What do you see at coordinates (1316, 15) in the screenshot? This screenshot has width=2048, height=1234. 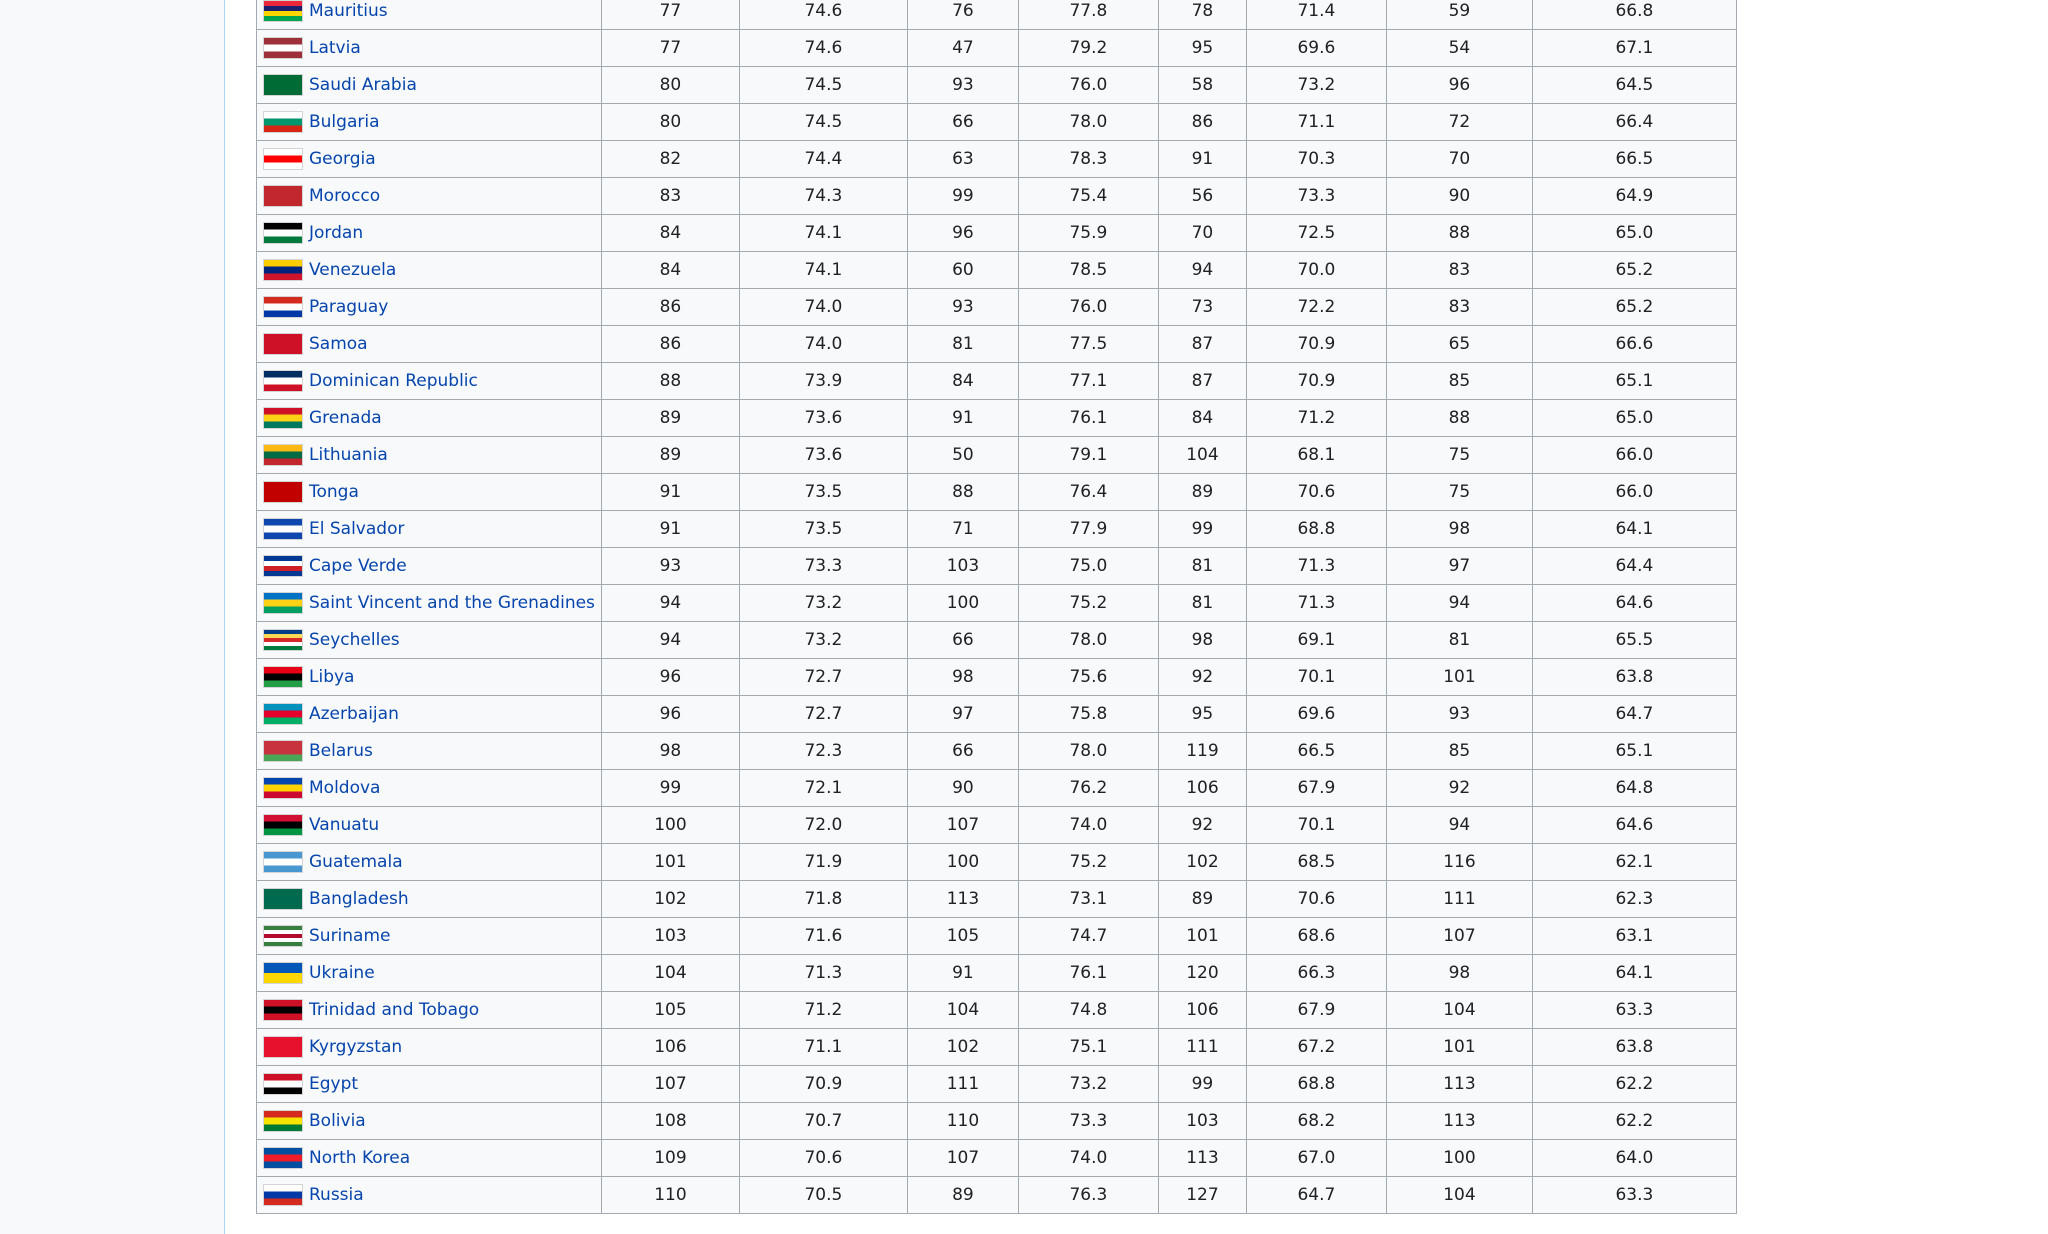 I see `value-cell: 71.4` at bounding box center [1316, 15].